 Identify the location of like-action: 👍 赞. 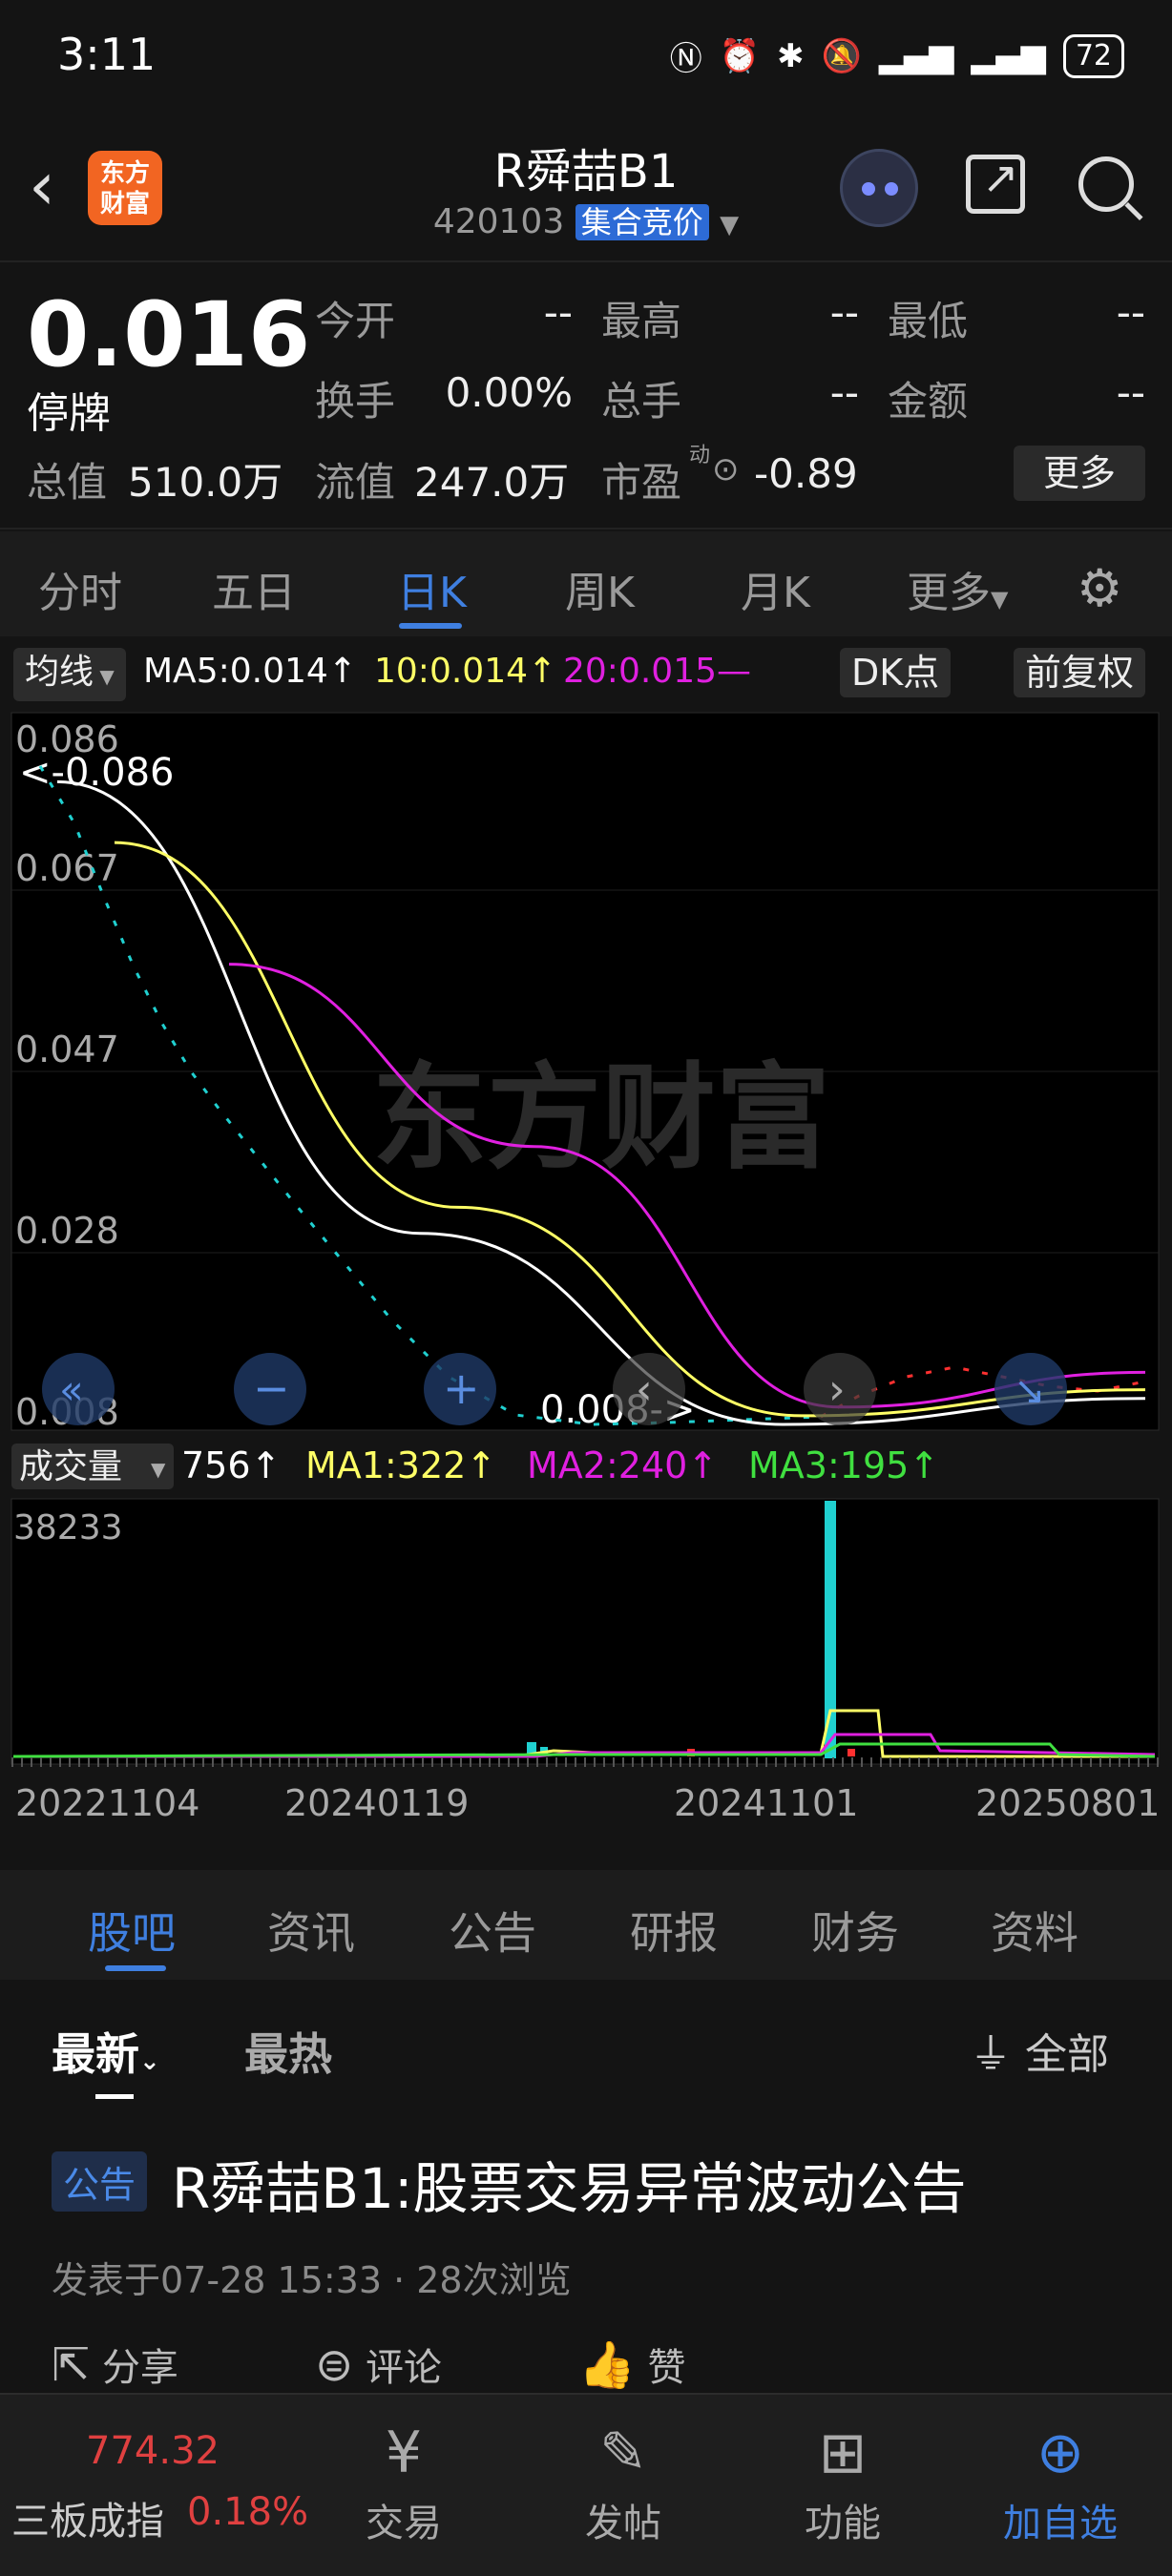
(631, 2364).